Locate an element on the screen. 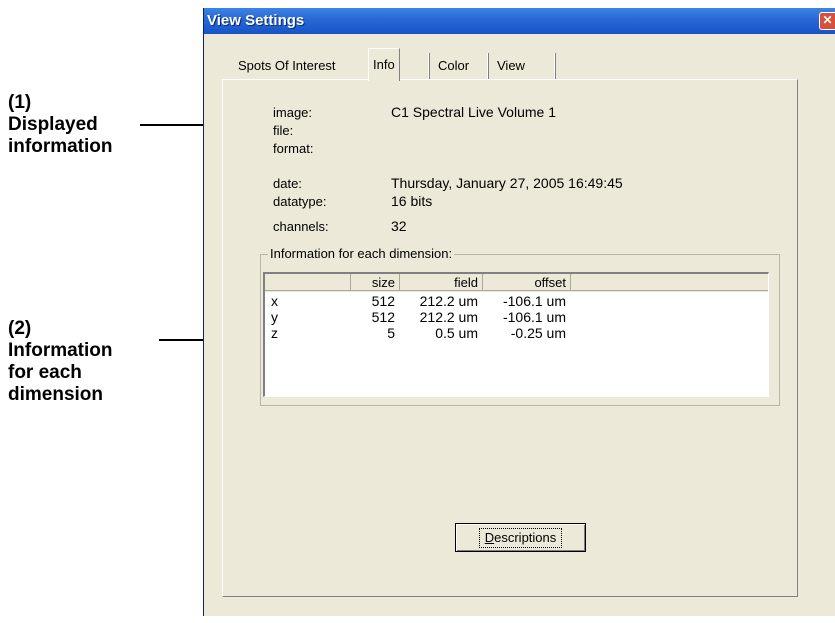  descriptions-button-accelerator: D is located at coordinates (489, 537).